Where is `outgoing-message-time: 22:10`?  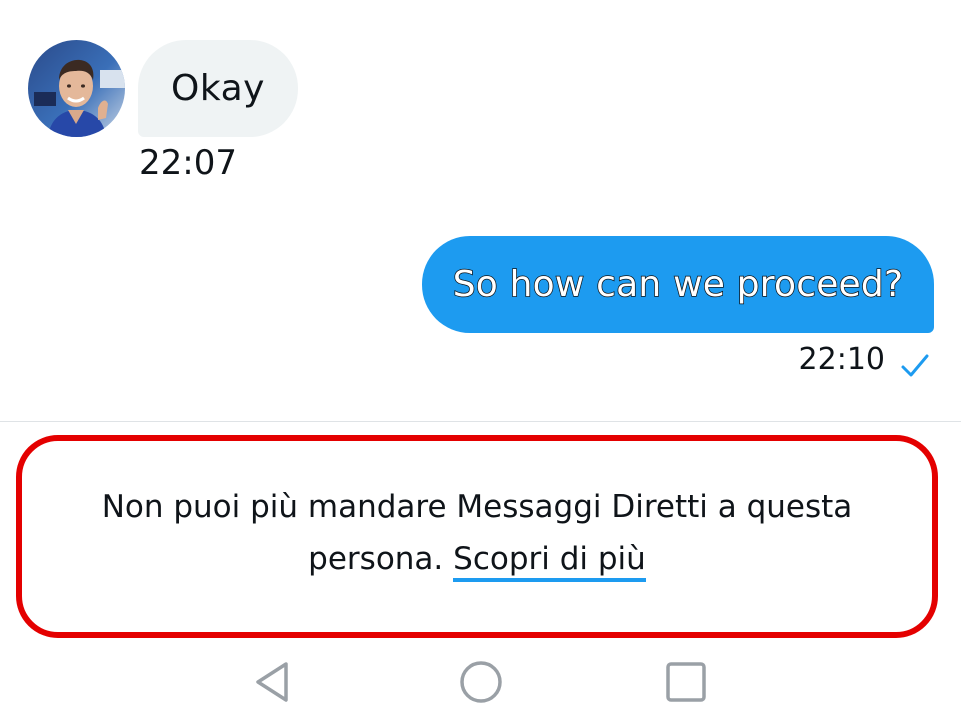
outgoing-message-time: 22:10 is located at coordinates (841, 359).